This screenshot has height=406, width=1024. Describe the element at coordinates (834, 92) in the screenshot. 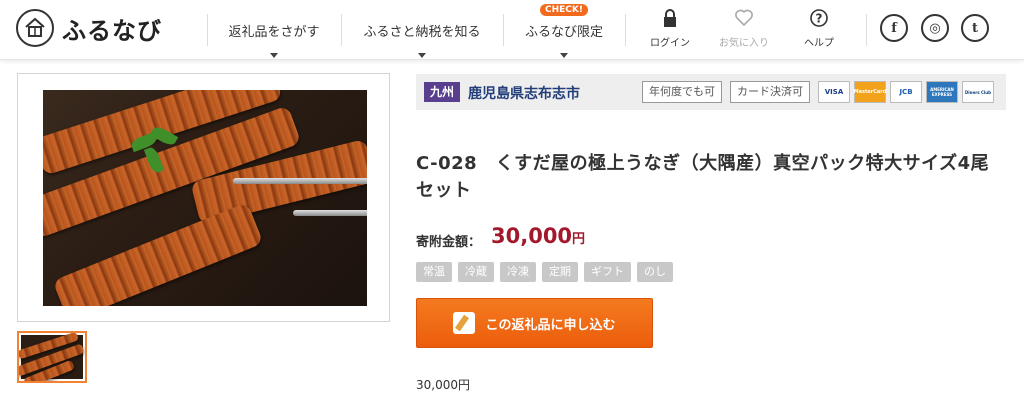

I see `visa-icon: VISA` at that location.